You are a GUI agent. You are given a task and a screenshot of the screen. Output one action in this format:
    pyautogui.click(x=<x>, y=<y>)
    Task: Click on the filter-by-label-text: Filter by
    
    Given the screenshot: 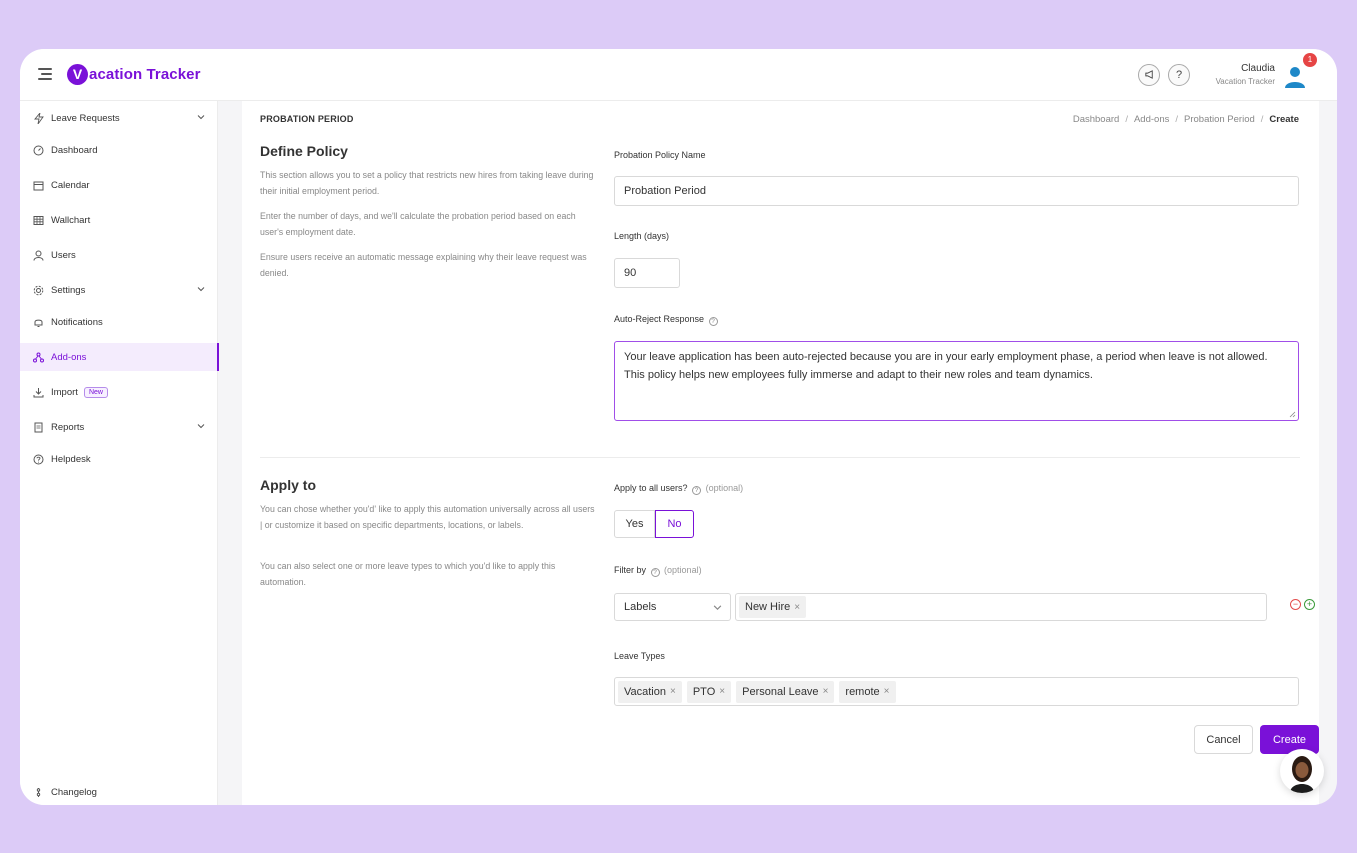 What is the action you would take?
    pyautogui.click(x=630, y=570)
    